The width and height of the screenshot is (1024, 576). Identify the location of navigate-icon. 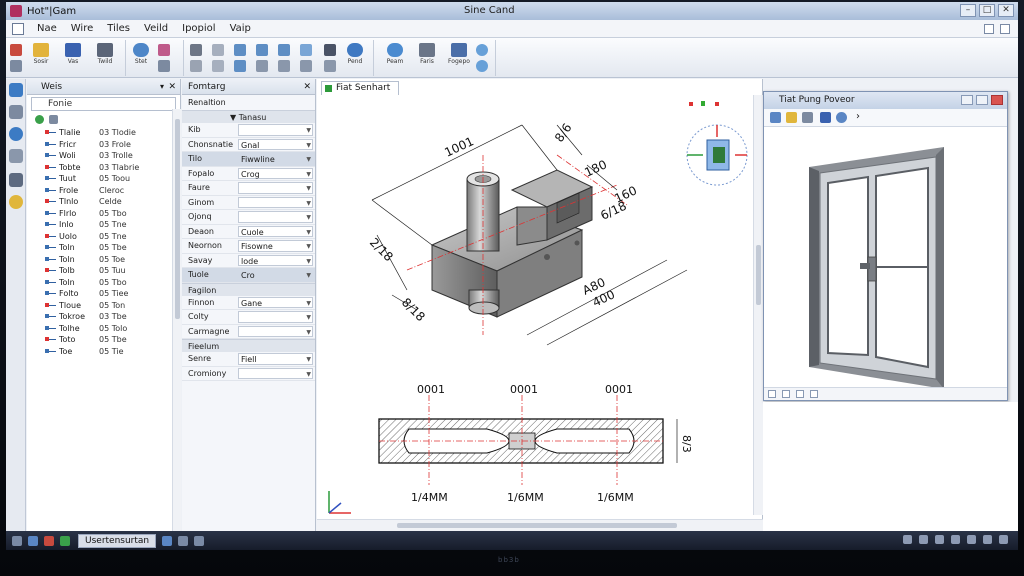
(16, 90).